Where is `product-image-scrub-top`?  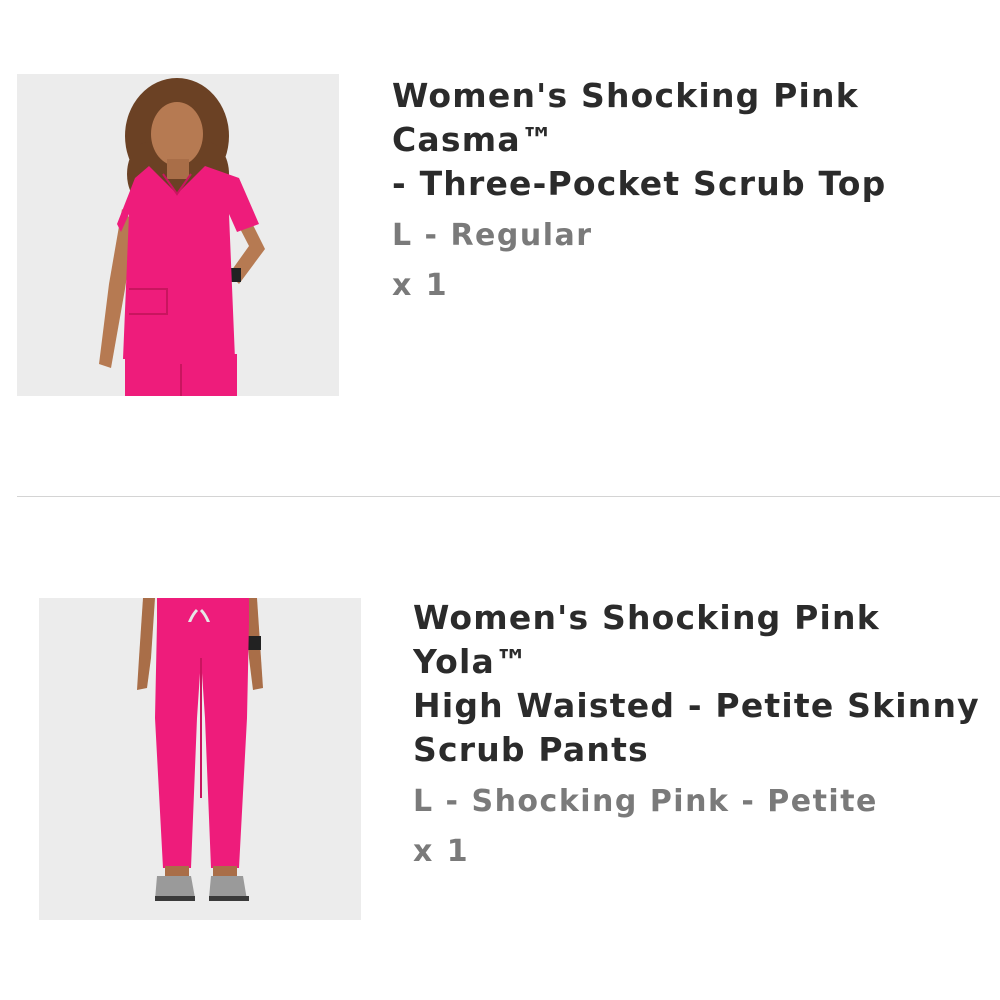
product-image-scrub-top is located at coordinates (178, 235).